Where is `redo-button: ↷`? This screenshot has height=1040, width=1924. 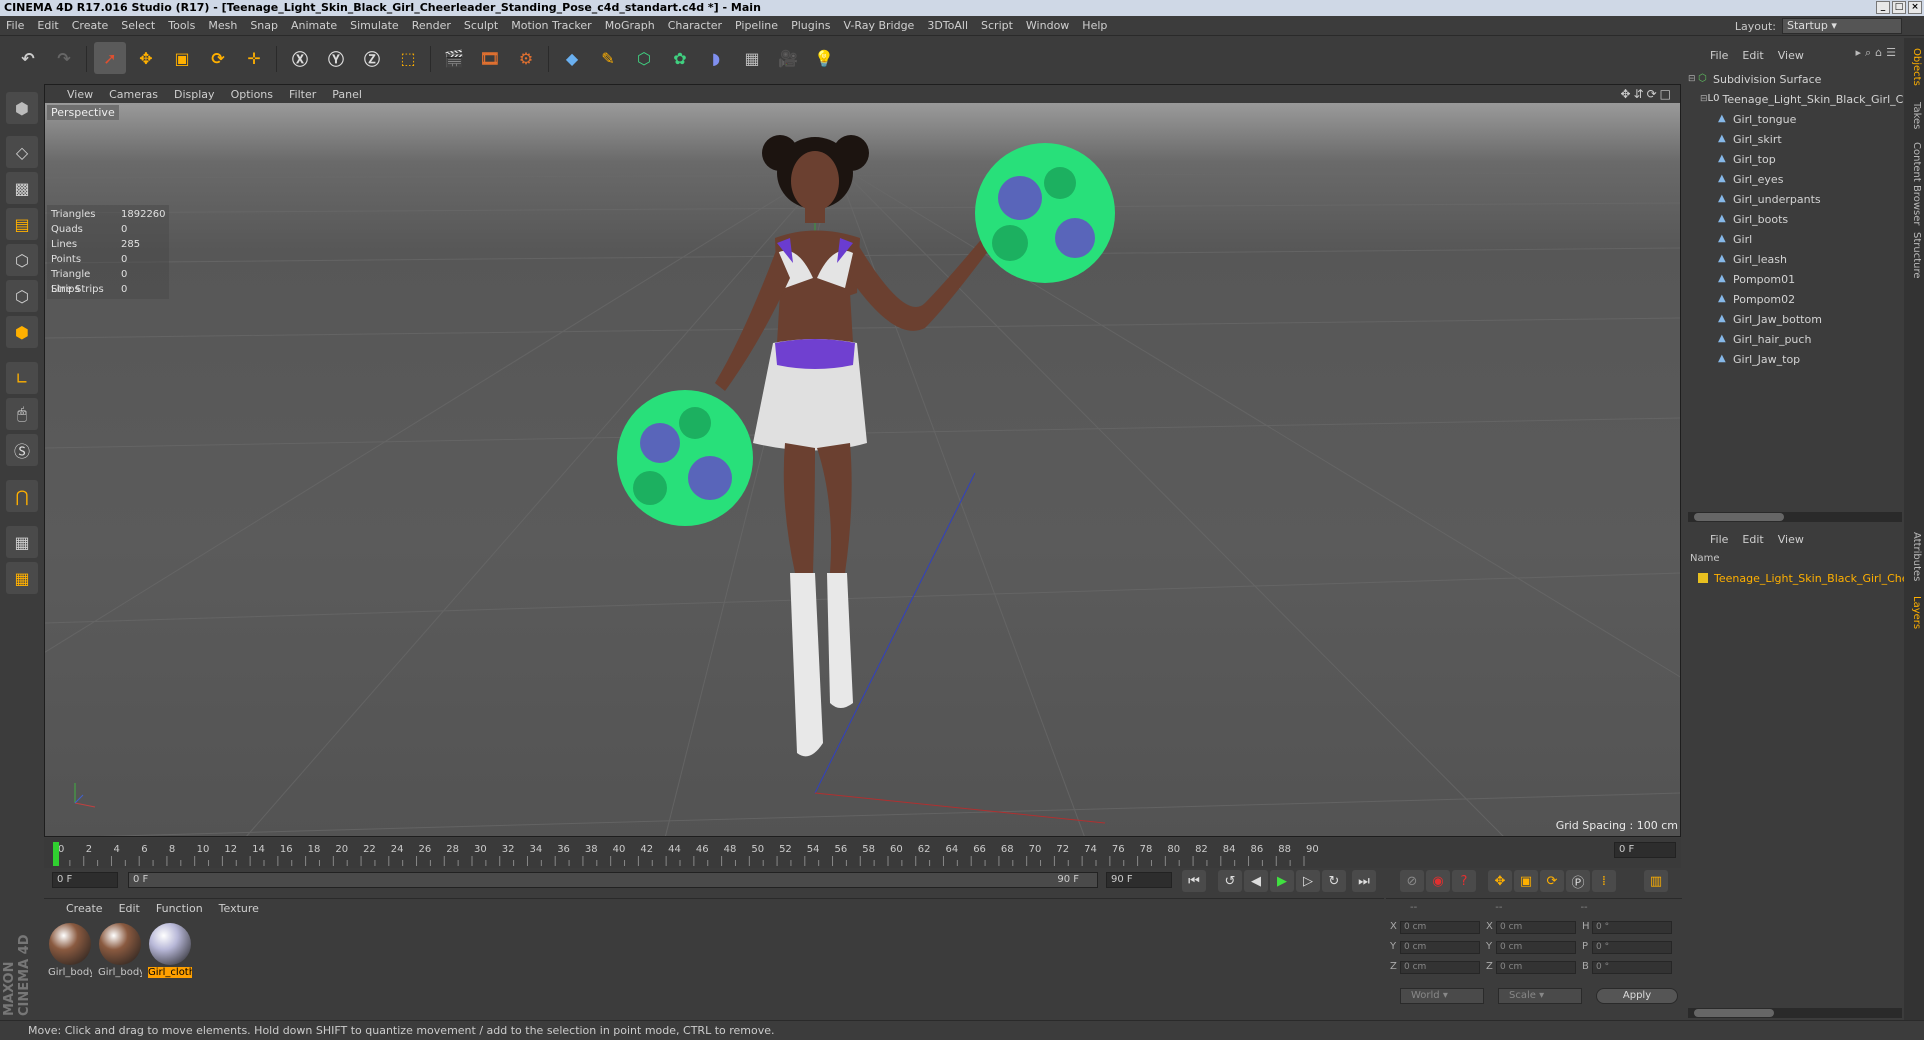 redo-button: ↷ is located at coordinates (64, 58).